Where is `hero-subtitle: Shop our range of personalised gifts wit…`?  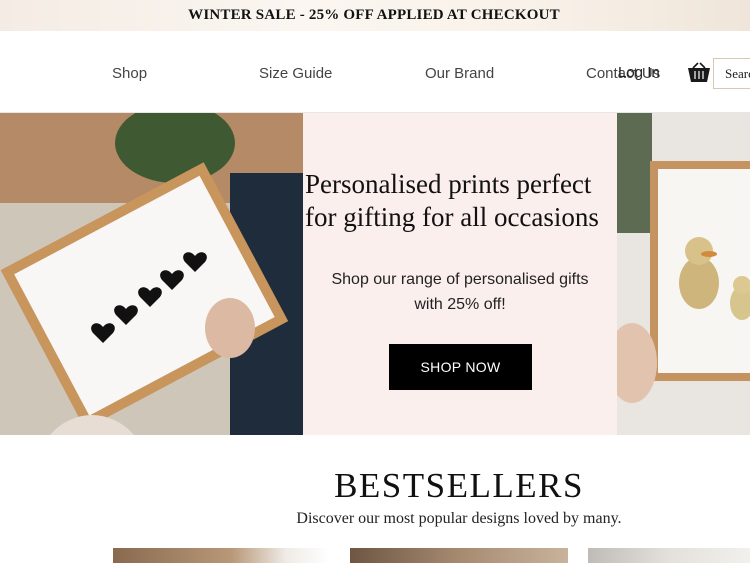
hero-subtitle: Shop our range of personalised gifts wit… is located at coordinates (460, 292).